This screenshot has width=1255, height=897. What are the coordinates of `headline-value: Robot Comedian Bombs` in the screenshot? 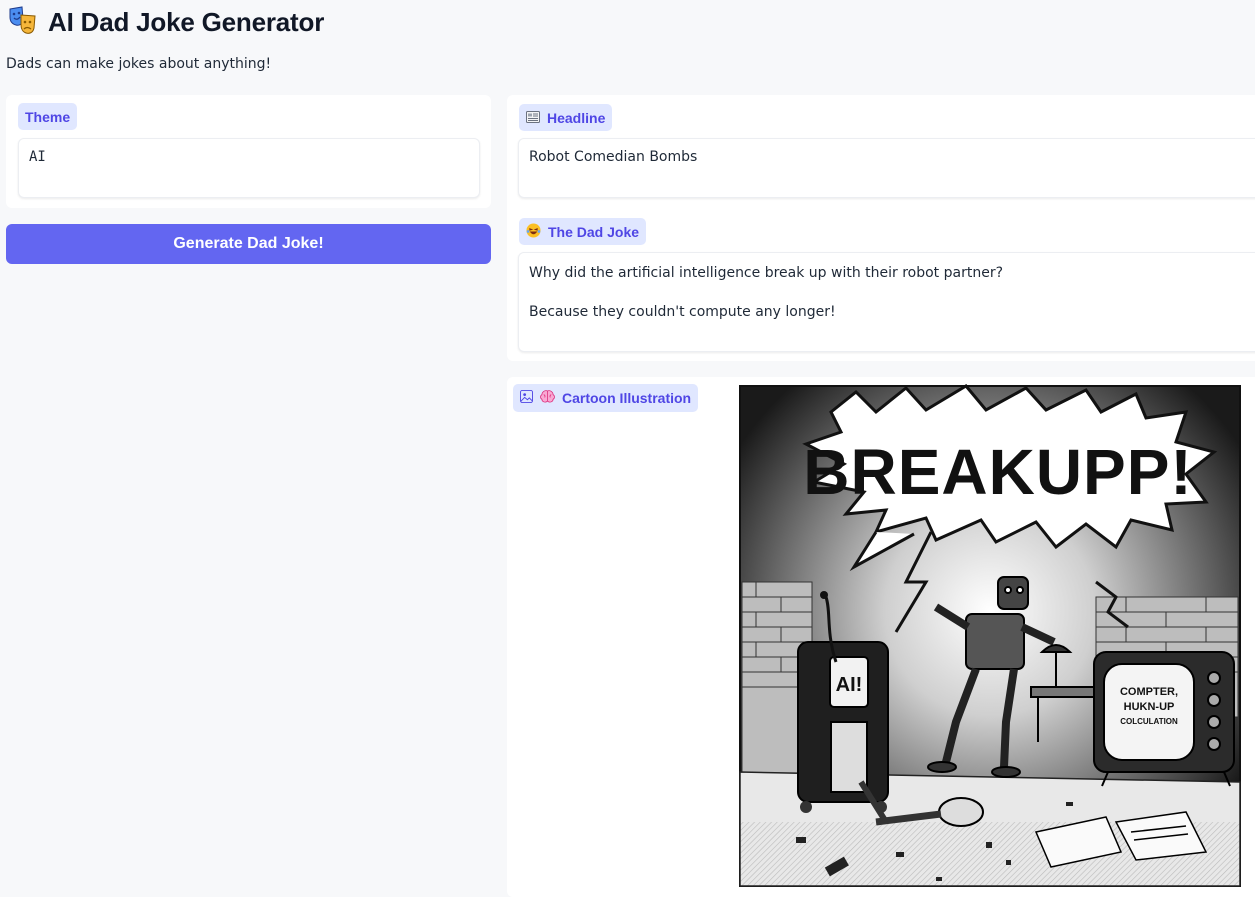 It's located at (613, 157).